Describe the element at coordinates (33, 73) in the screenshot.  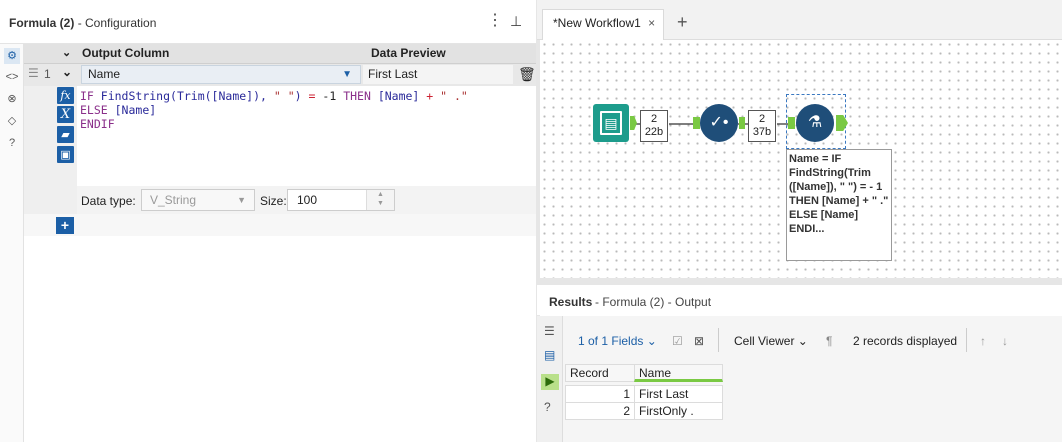
I see `drag-handle-icon: ☰` at that location.